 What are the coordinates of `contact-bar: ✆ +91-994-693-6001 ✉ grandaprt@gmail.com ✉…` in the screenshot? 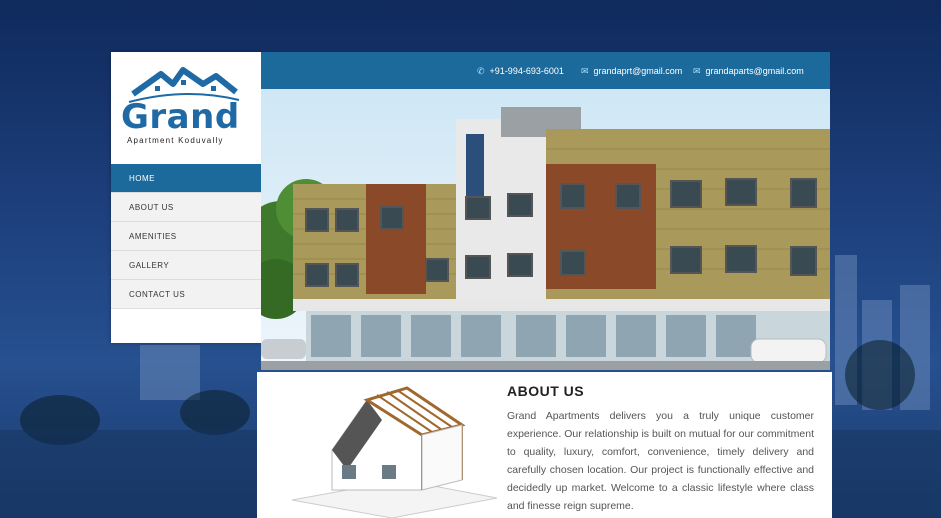 It's located at (545, 70).